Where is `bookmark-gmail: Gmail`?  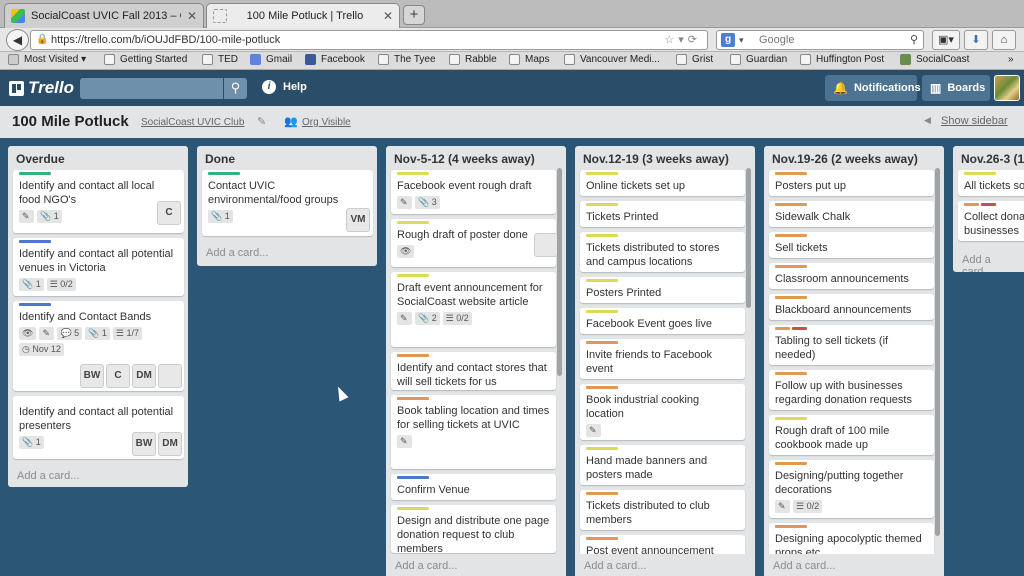 bookmark-gmail: Gmail is located at coordinates (271, 59).